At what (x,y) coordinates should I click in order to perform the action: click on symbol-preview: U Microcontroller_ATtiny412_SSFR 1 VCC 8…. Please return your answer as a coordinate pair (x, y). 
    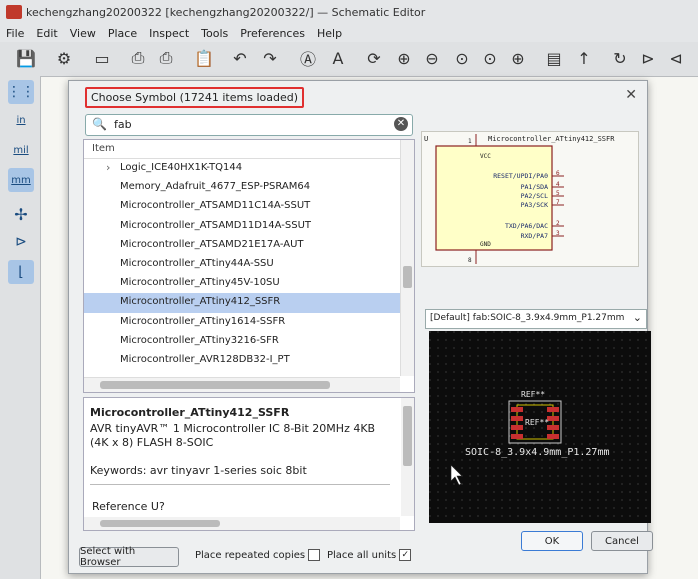
    Looking at the image, I should click on (530, 199).